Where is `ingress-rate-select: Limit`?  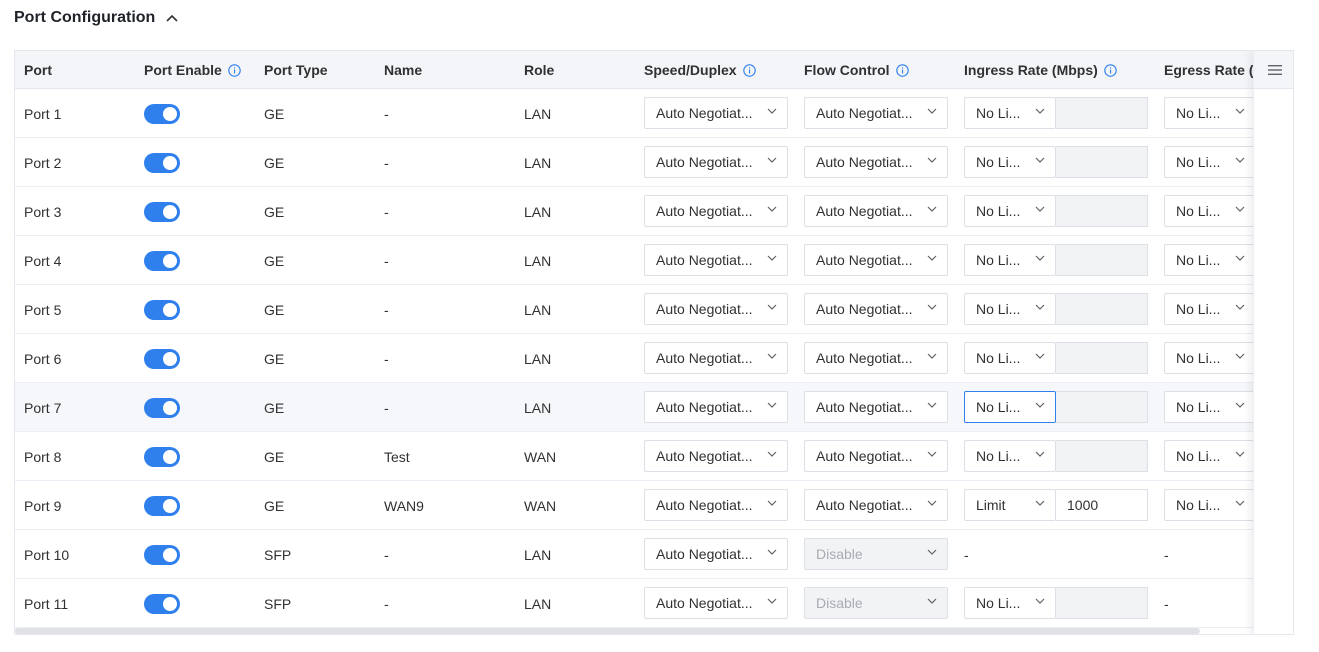 ingress-rate-select: Limit is located at coordinates (1010, 505).